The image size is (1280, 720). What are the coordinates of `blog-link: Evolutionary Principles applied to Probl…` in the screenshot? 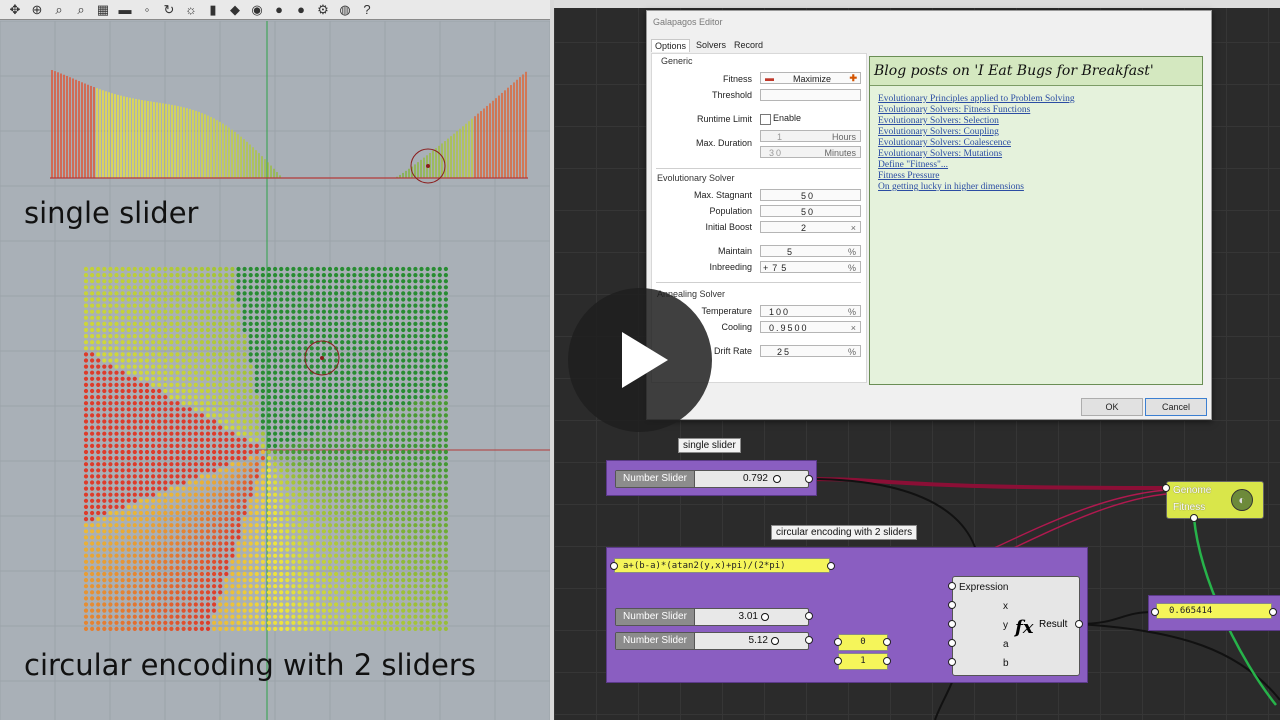 It's located at (1040, 99).